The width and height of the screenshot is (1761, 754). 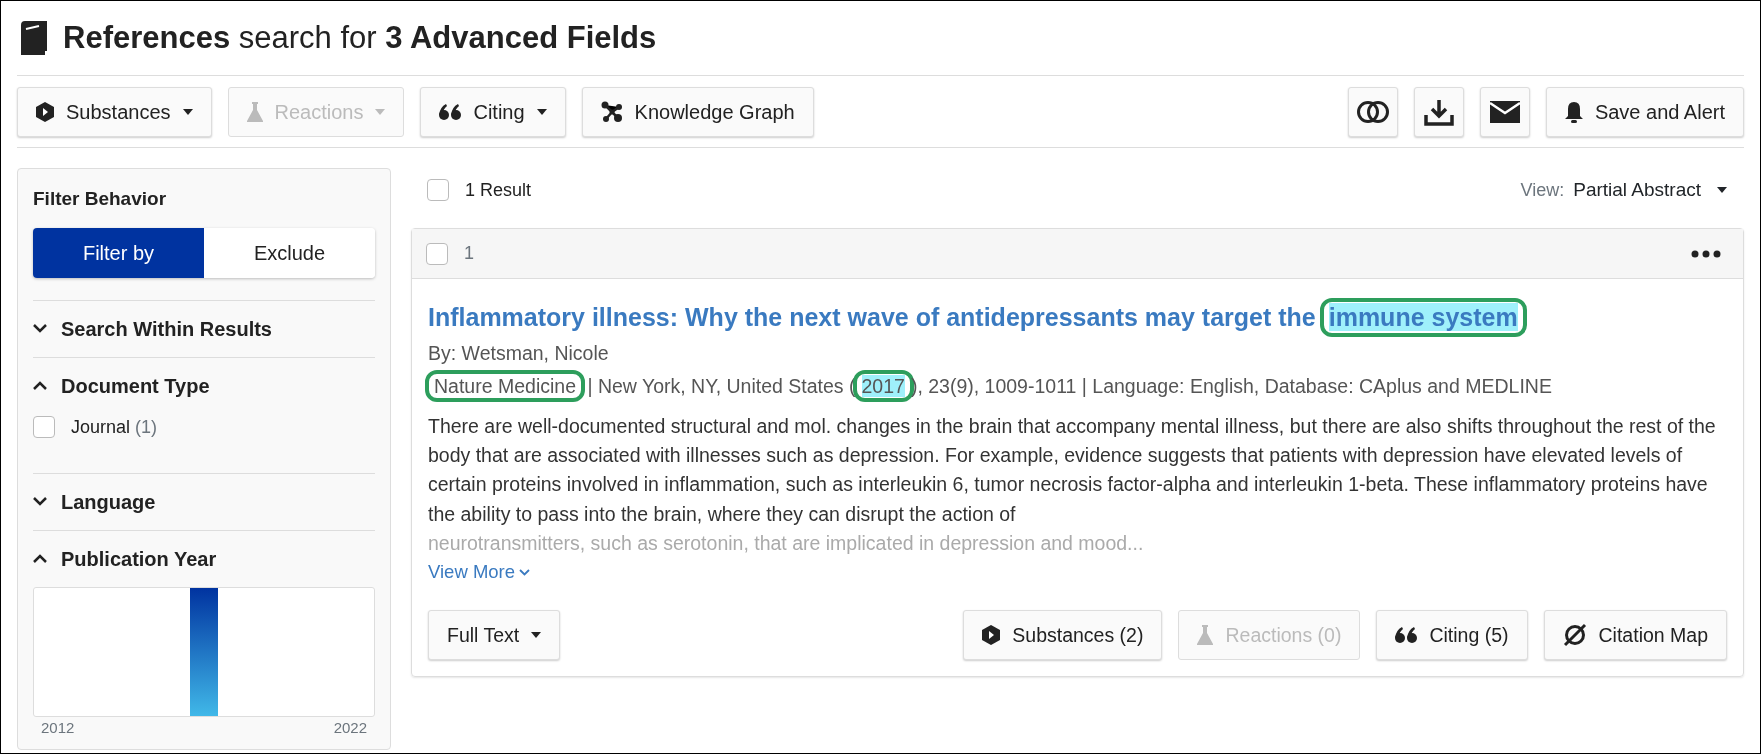 I want to click on email-button, so click(x=1504, y=111).